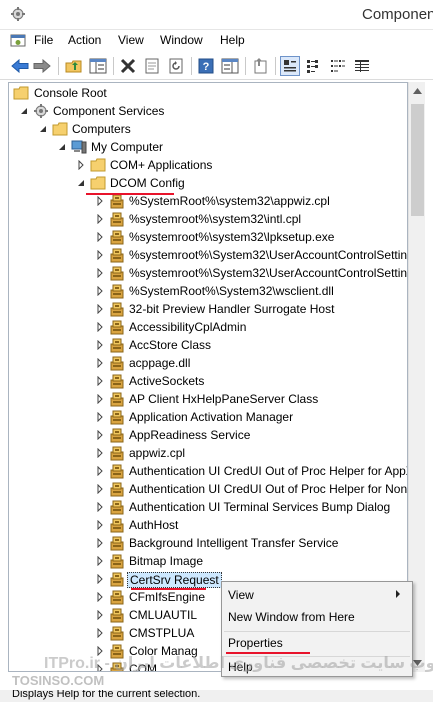 Image resolution: width=433 pixels, height=702 pixels. I want to click on dcom-app-row: AuthHost, so click(208, 525).